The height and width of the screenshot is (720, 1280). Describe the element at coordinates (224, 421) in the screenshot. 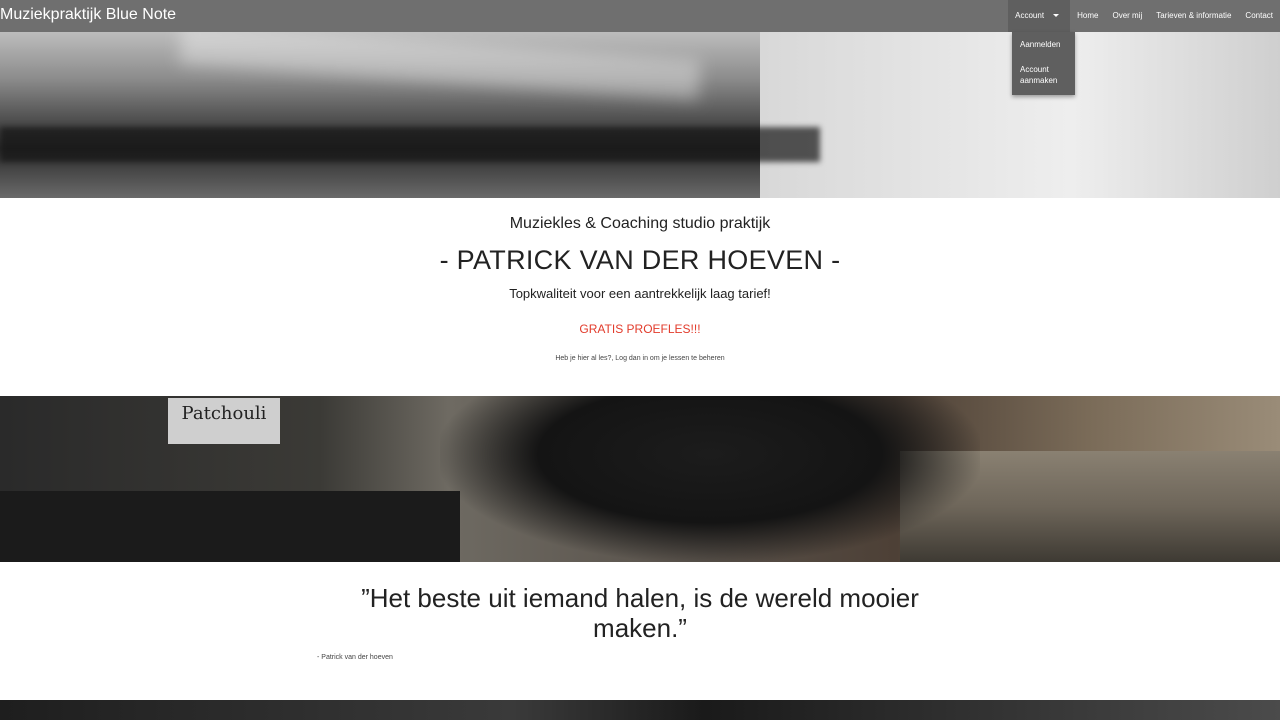

I see `wall-sign: Patchouli` at that location.